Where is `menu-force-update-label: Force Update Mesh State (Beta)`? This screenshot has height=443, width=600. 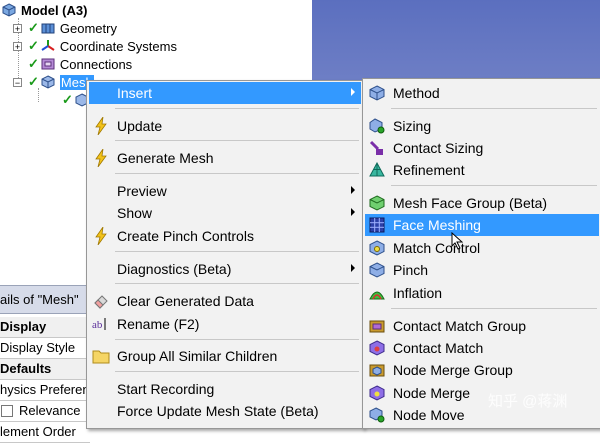 menu-force-update-label: Force Update Mesh State (Beta) is located at coordinates (218, 411).